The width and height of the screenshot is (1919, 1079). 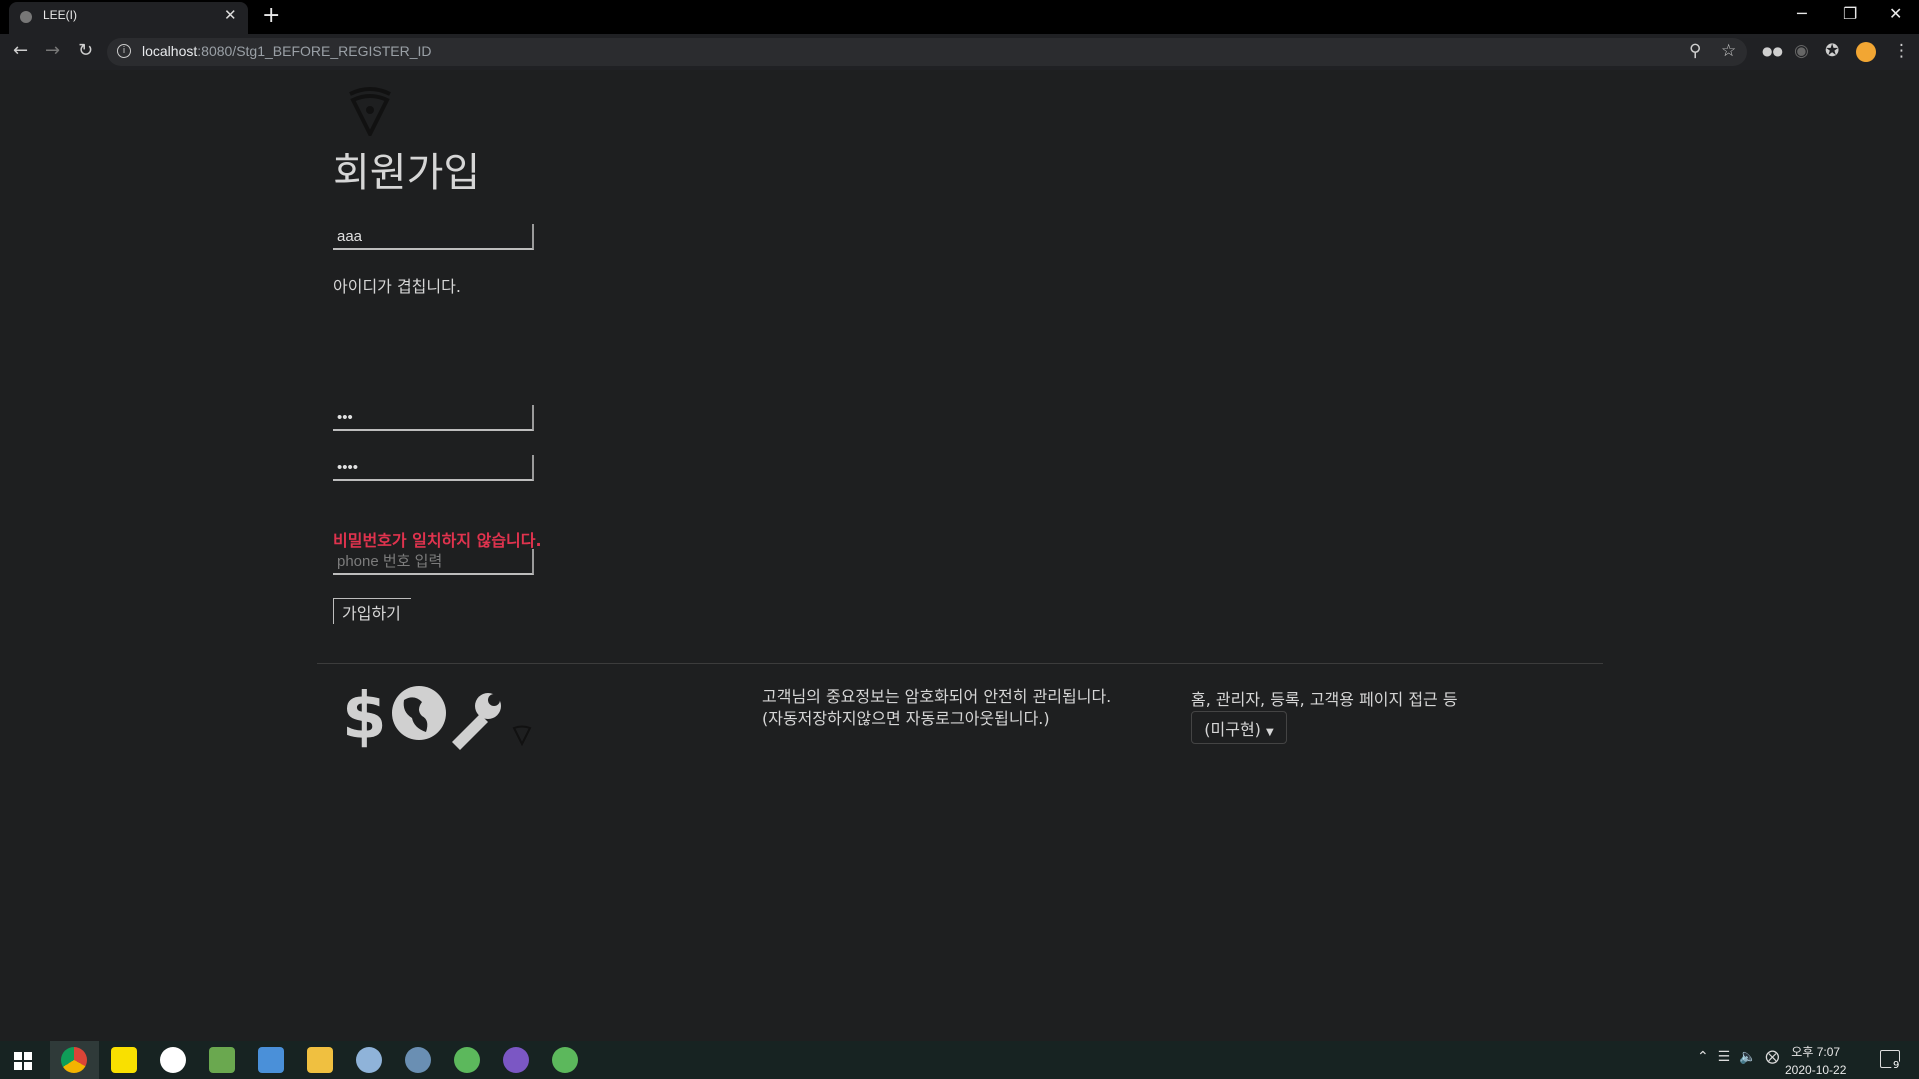 I want to click on extension-icon: ●●, so click(x=1772, y=51).